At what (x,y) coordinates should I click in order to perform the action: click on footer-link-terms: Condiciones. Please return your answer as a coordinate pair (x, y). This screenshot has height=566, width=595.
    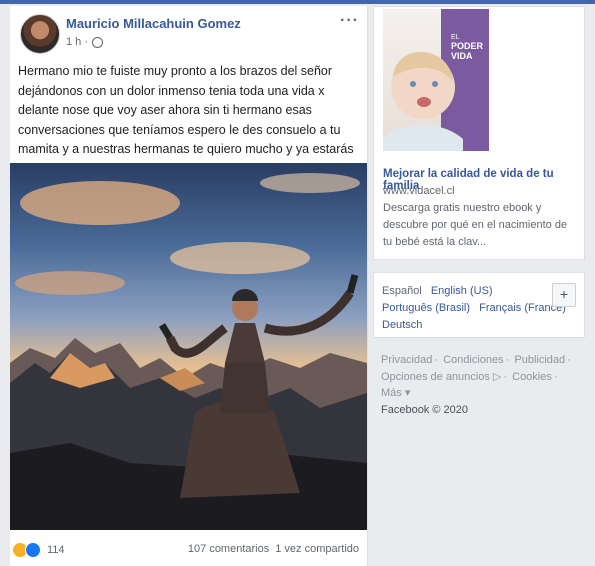
    Looking at the image, I should click on (473, 360).